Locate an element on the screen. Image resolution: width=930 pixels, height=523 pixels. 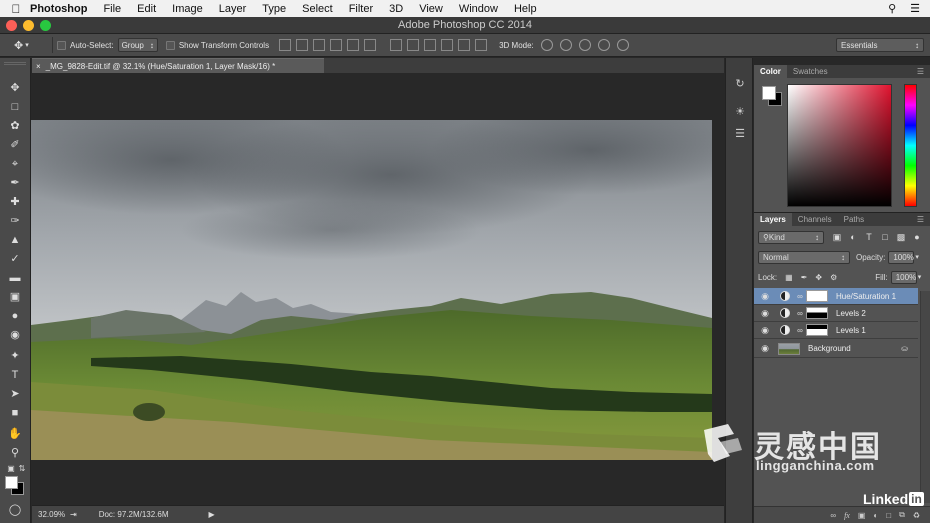
blend-mode-dropdown: Normal ↕ is located at coordinates (804, 257).